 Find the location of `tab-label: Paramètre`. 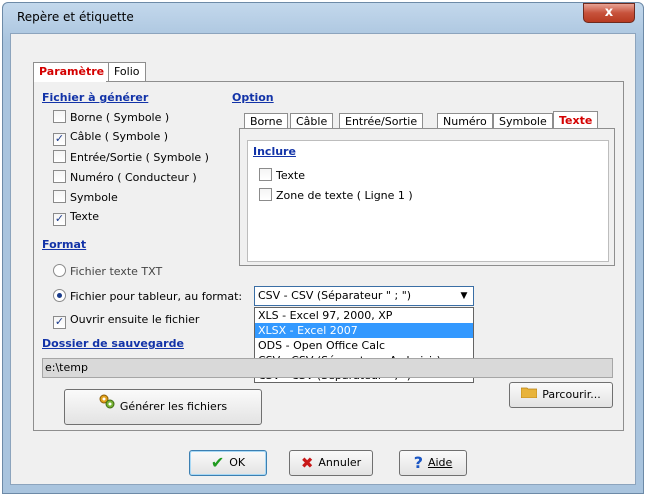

tab-label: Paramètre is located at coordinates (72, 71).